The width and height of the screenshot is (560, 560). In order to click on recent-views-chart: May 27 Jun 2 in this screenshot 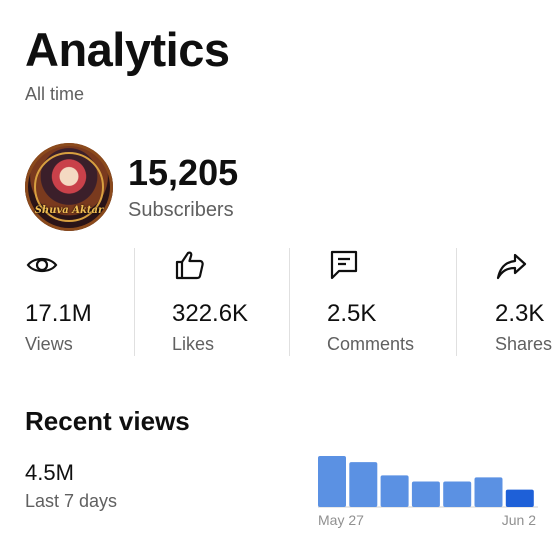, I will do `click(430, 495)`.